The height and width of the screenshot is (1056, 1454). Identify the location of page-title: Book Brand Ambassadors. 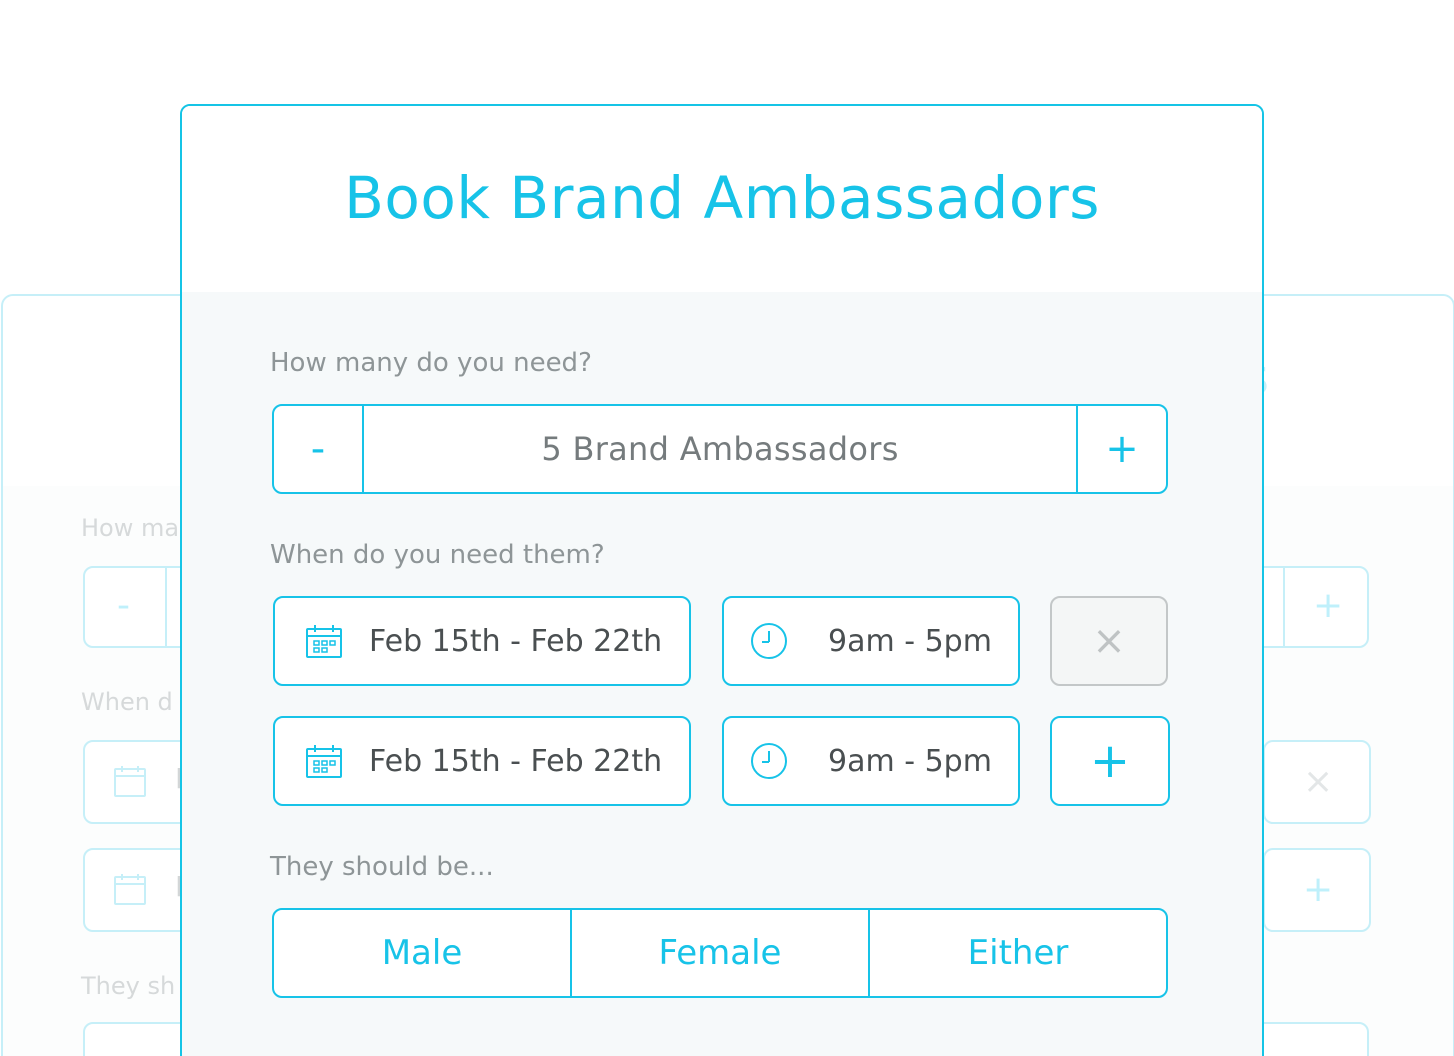
(722, 198).